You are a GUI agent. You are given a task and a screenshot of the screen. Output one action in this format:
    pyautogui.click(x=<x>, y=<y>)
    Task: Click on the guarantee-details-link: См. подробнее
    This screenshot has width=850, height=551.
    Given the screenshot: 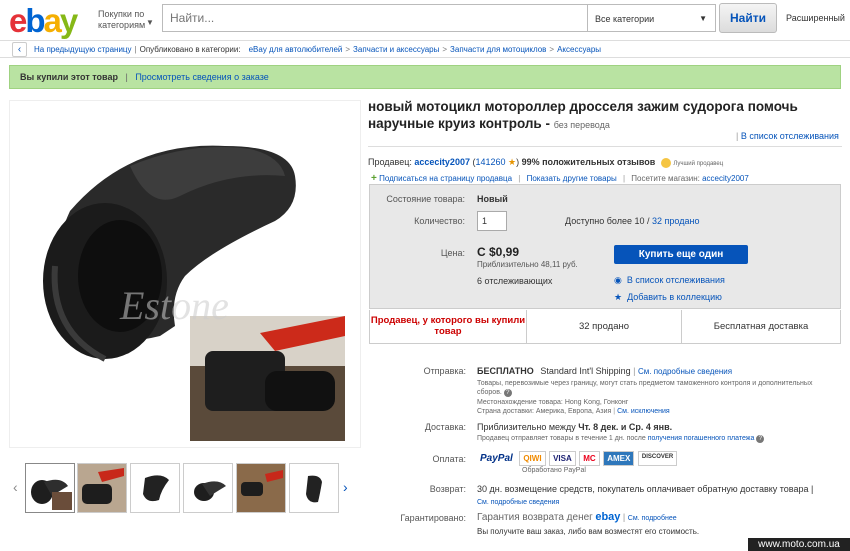 What is the action you would take?
    pyautogui.click(x=652, y=518)
    